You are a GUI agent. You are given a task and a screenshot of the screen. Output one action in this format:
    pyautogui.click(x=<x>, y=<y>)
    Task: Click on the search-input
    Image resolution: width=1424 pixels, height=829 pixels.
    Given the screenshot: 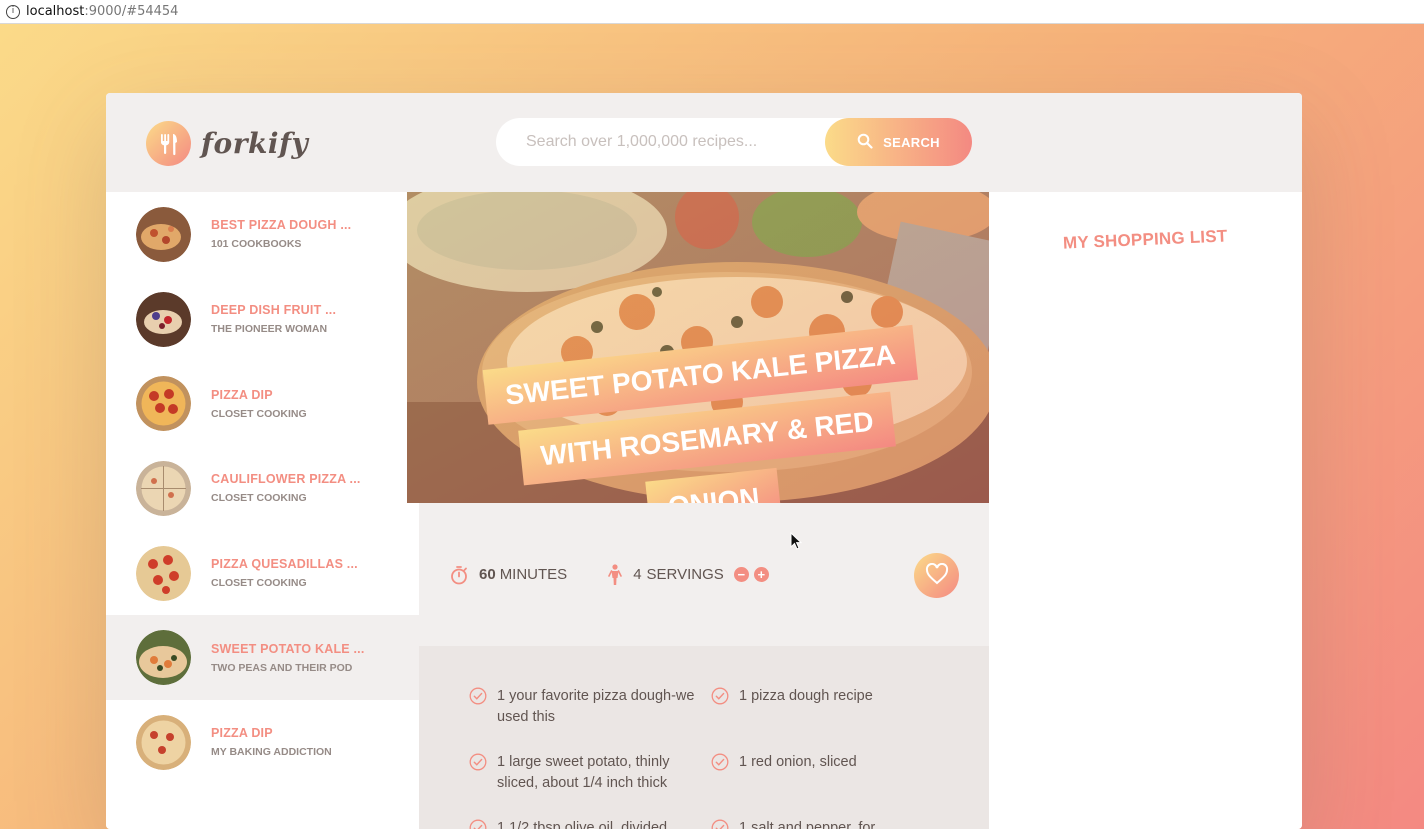 What is the action you would take?
    pyautogui.click(x=676, y=142)
    